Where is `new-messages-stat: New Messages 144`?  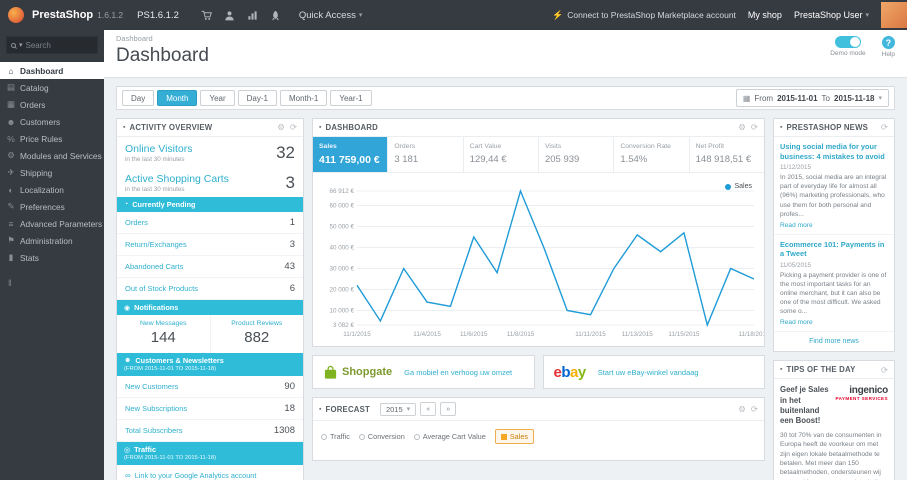
new-messages-stat: New Messages 144 is located at coordinates (164, 334).